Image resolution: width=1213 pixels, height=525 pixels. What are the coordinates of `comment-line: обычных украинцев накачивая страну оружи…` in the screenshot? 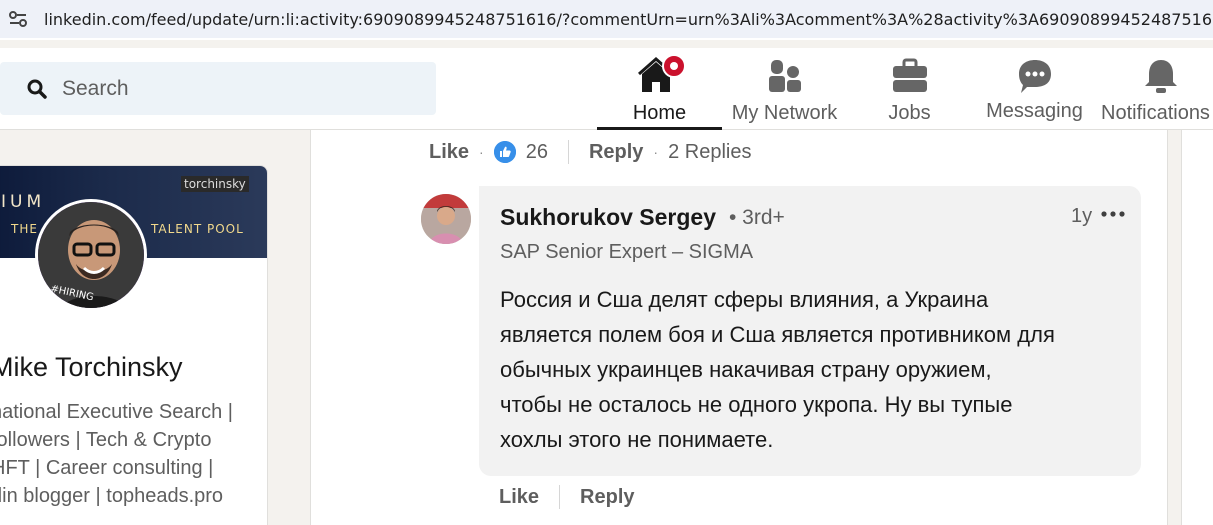 It's located at (746, 369).